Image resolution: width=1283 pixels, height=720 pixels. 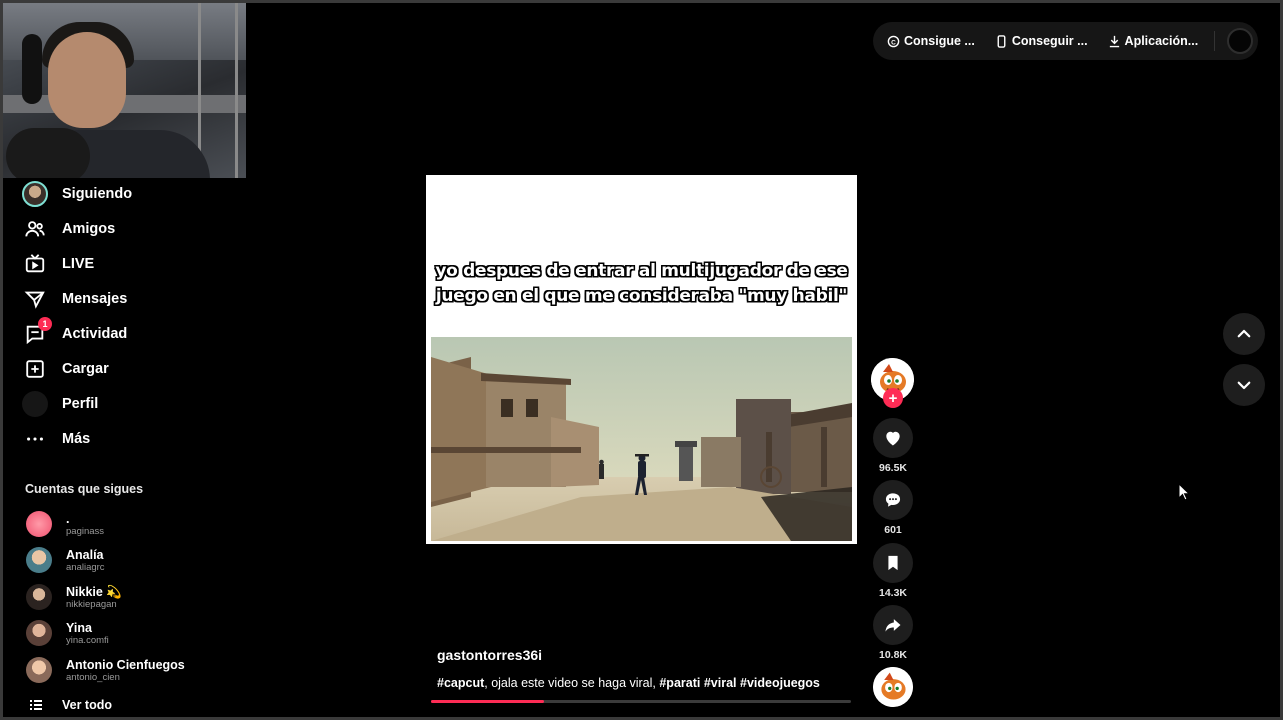 I want to click on account-handle: antonio_cien, so click(x=93, y=677).